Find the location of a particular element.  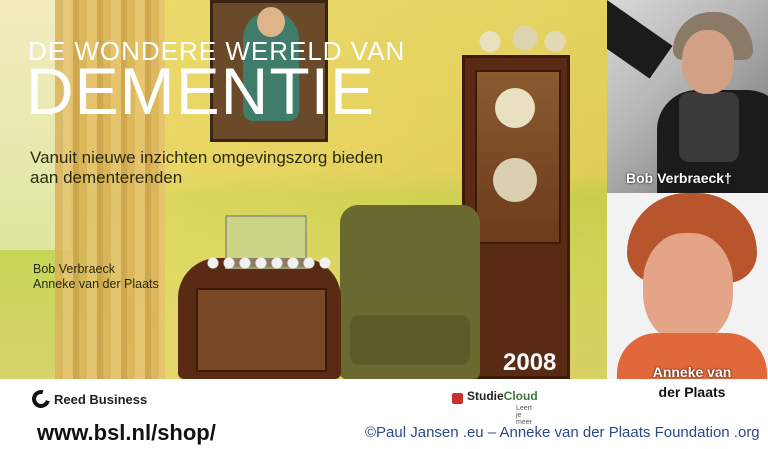

studiecloud-name: StudieCloud is located at coordinates (502, 396).